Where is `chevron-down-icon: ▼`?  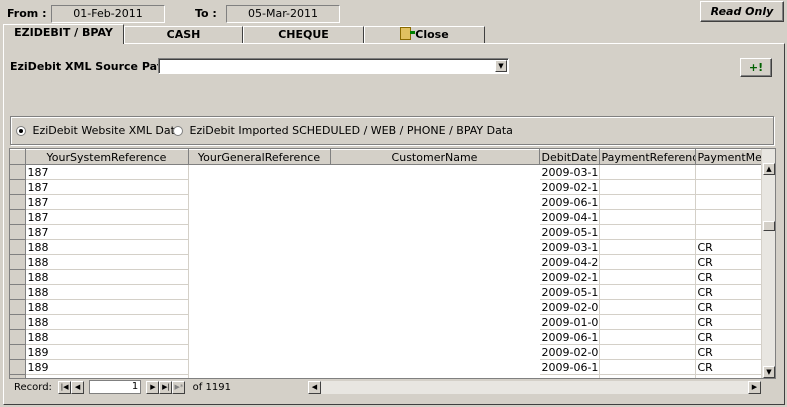 chevron-down-icon: ▼ is located at coordinates (501, 66).